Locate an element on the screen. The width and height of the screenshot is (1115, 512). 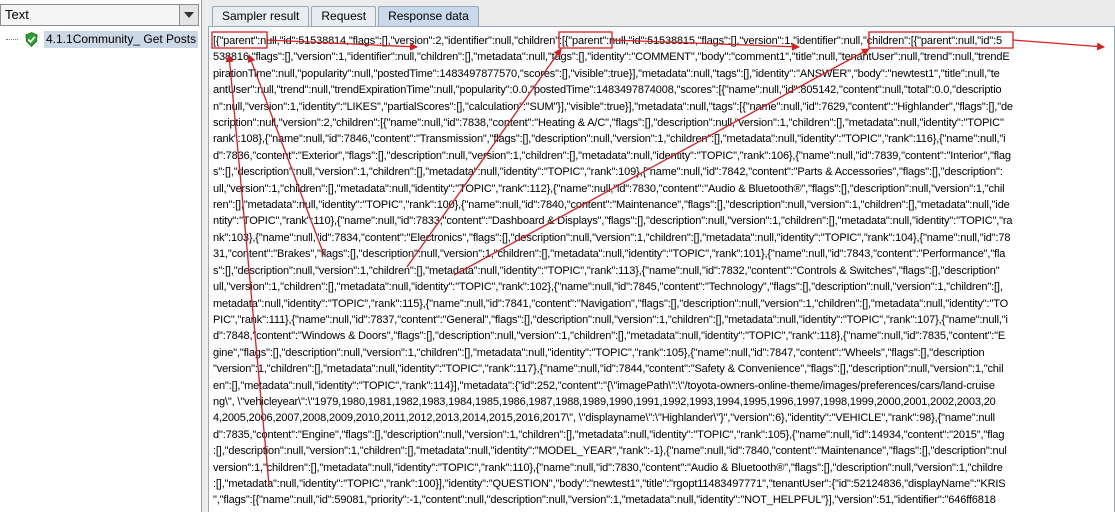
tree-connector is located at coordinates (12, 40).